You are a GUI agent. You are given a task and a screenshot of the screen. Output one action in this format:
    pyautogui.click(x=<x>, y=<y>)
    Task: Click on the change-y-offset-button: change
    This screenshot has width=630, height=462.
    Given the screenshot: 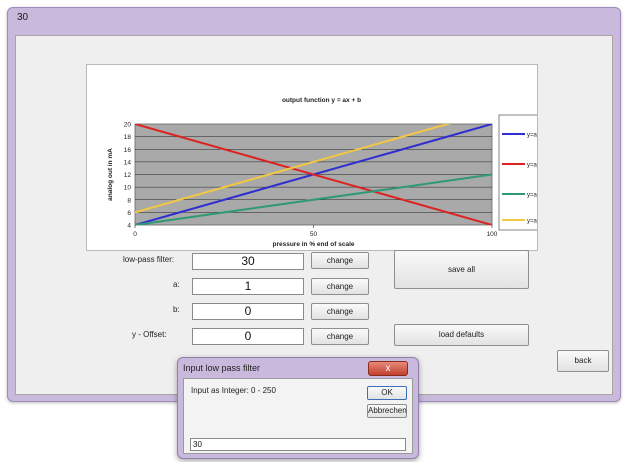 What is the action you would take?
    pyautogui.click(x=340, y=336)
    